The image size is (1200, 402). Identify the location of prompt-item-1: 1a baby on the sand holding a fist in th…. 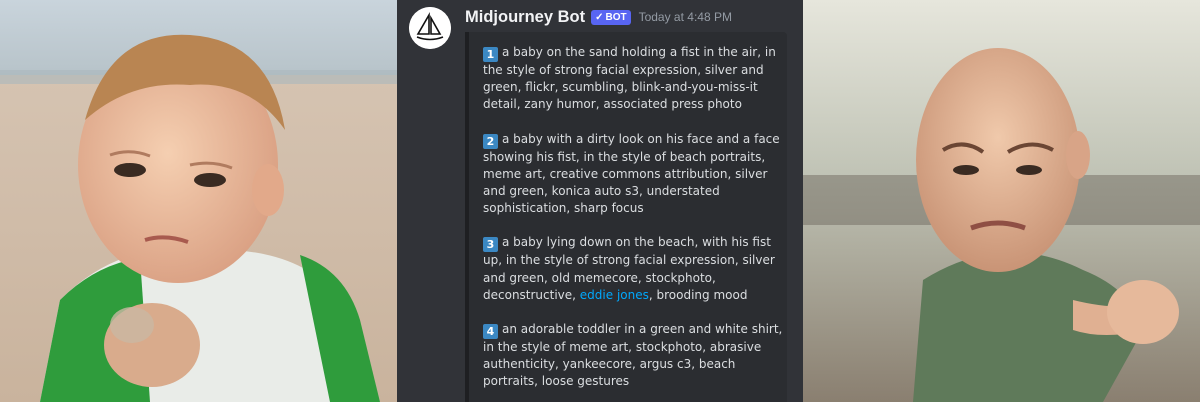
(633, 79).